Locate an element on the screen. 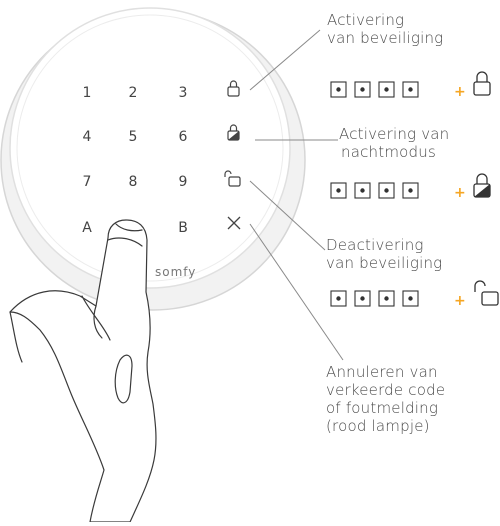 This screenshot has height=526, width=500. result-lock-closed is located at coordinates (482, 83).